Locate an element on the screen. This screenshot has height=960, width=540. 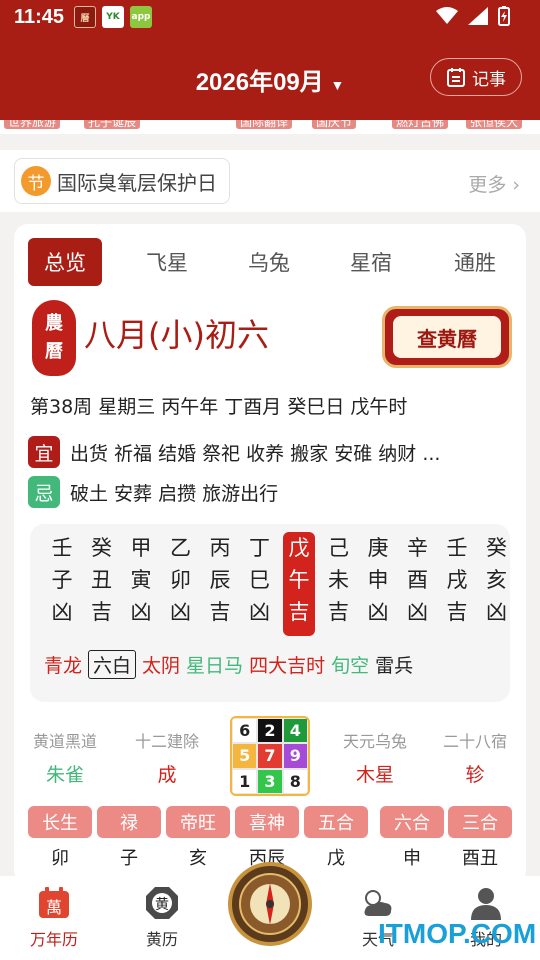
calendar-icon: 萬 is located at coordinates (54, 903).